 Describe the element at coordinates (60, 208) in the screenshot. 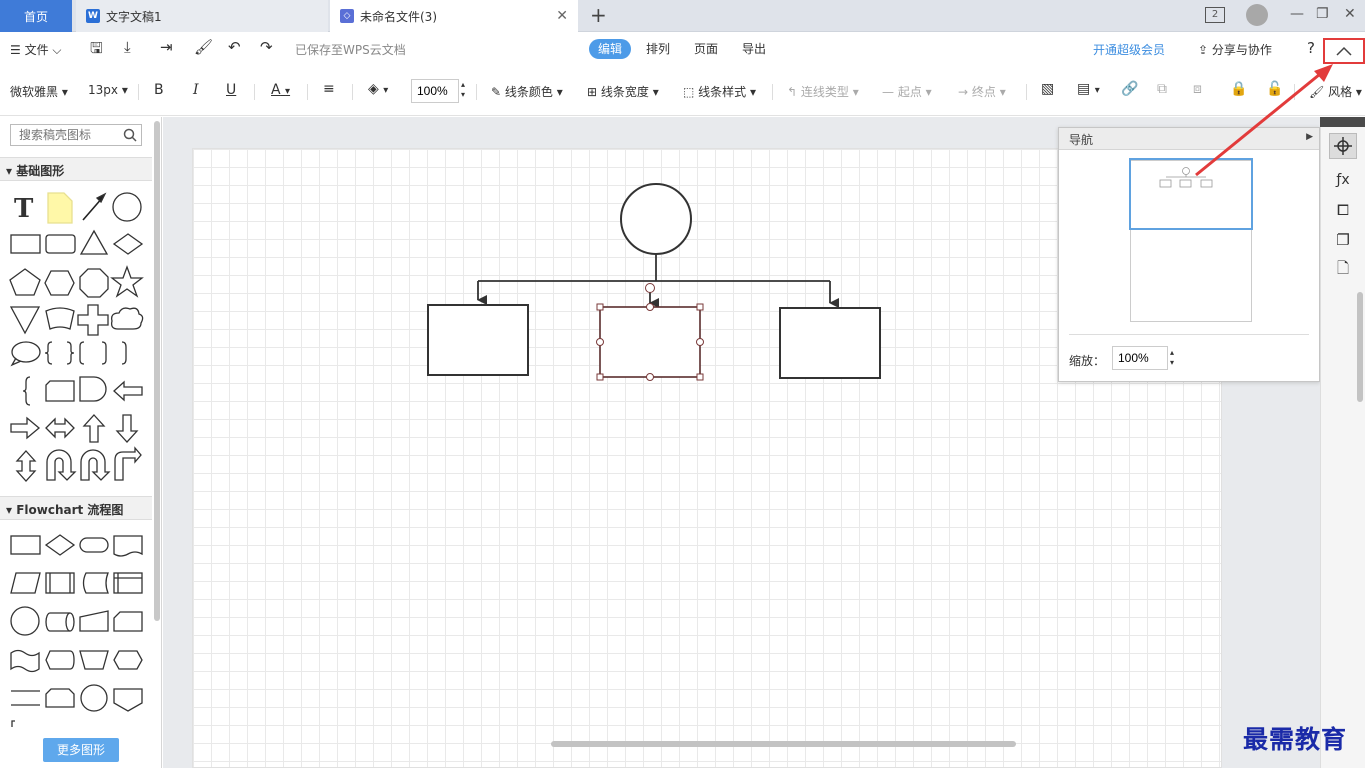

I see `shape-note` at that location.